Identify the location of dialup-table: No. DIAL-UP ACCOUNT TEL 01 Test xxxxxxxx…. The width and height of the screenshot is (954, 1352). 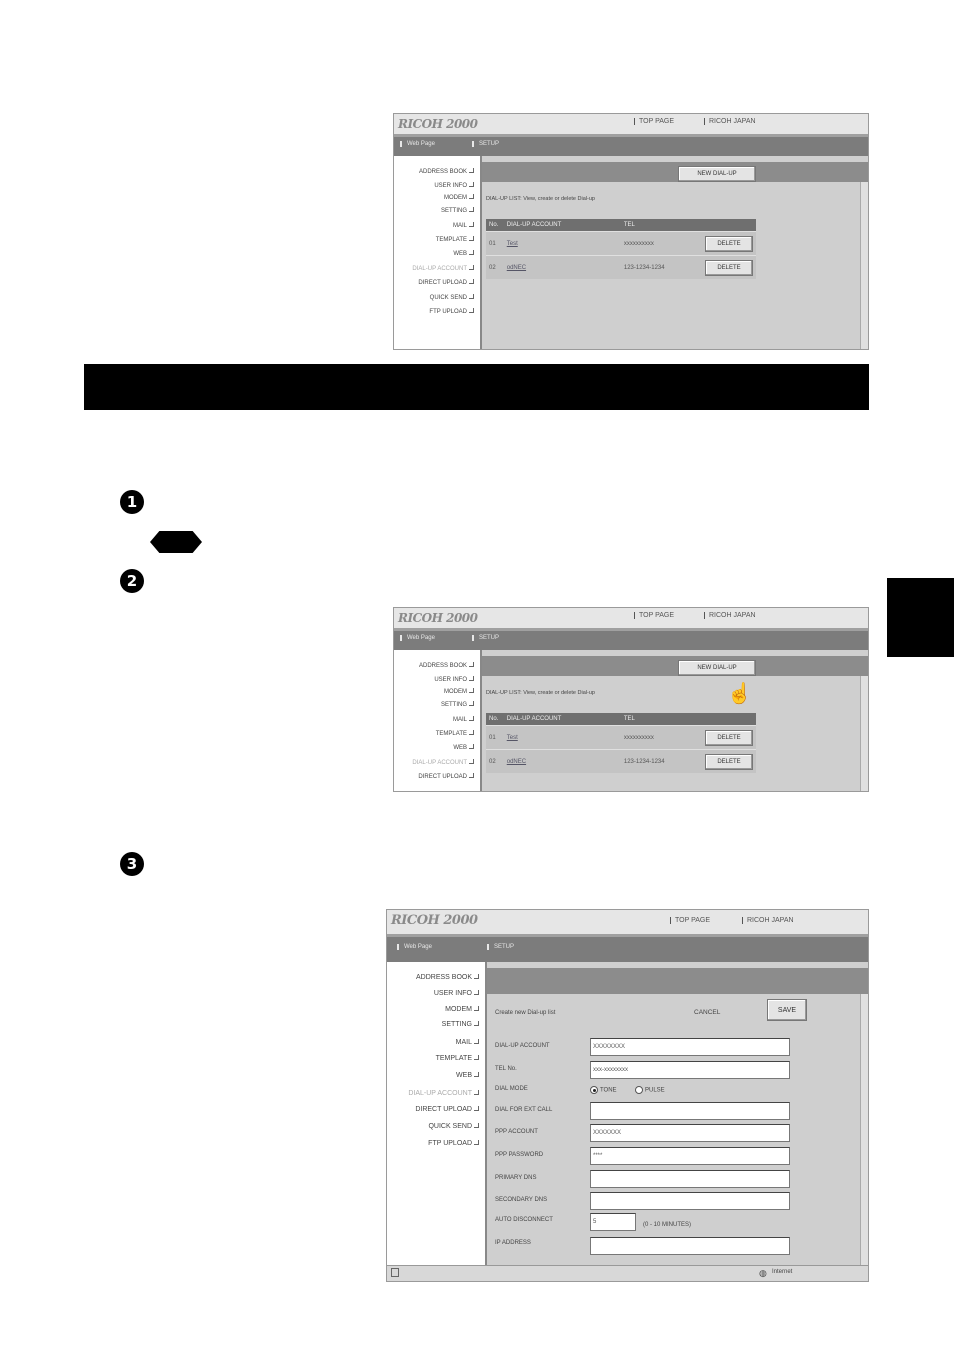
(621, 743).